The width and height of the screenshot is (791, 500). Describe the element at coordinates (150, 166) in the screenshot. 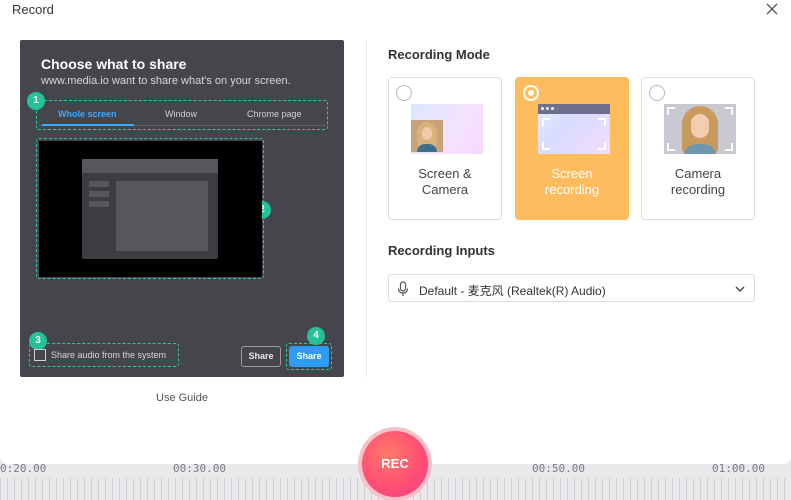

I see `preview-window-bar` at that location.